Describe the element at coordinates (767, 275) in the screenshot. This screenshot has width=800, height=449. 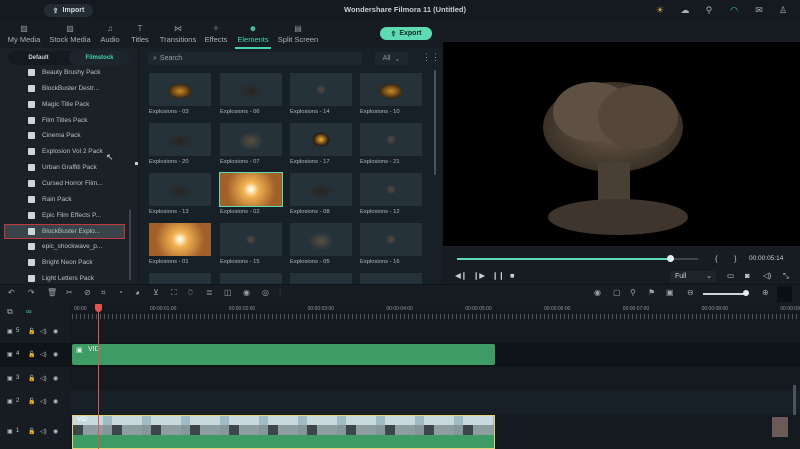
I see `audio-icon: ◁)` at that location.